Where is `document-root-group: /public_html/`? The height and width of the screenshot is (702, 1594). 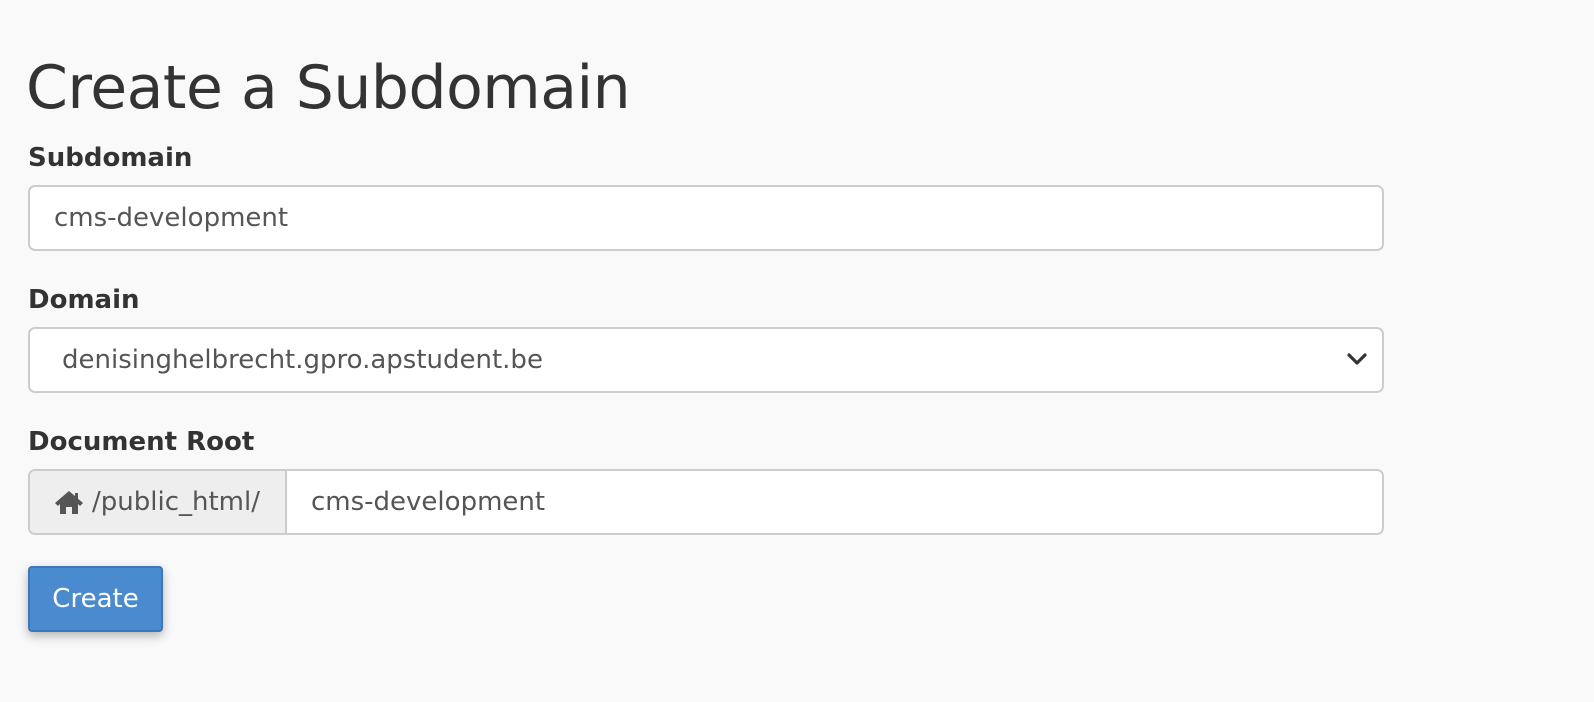
document-root-group: /public_html/ is located at coordinates (706, 502).